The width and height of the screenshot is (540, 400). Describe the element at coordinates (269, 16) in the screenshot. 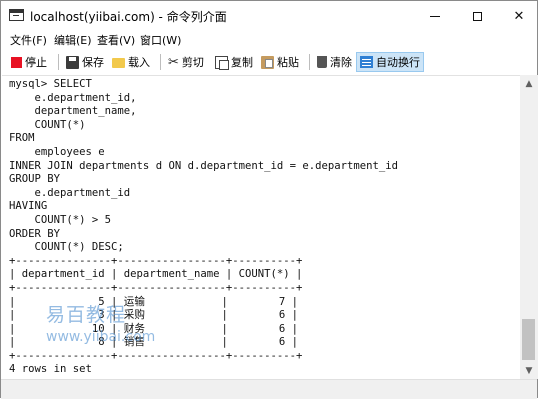

I see `title-bar: localhost(yiibai.com) - 命令列介面 ✕` at that location.